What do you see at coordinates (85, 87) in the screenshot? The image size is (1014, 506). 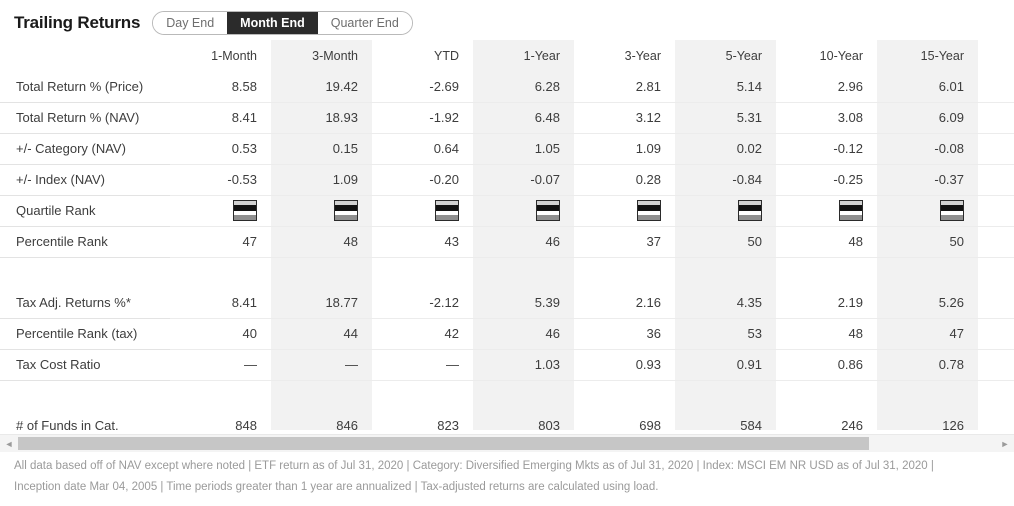 I see `row-label: Total Return % (Price)` at bounding box center [85, 87].